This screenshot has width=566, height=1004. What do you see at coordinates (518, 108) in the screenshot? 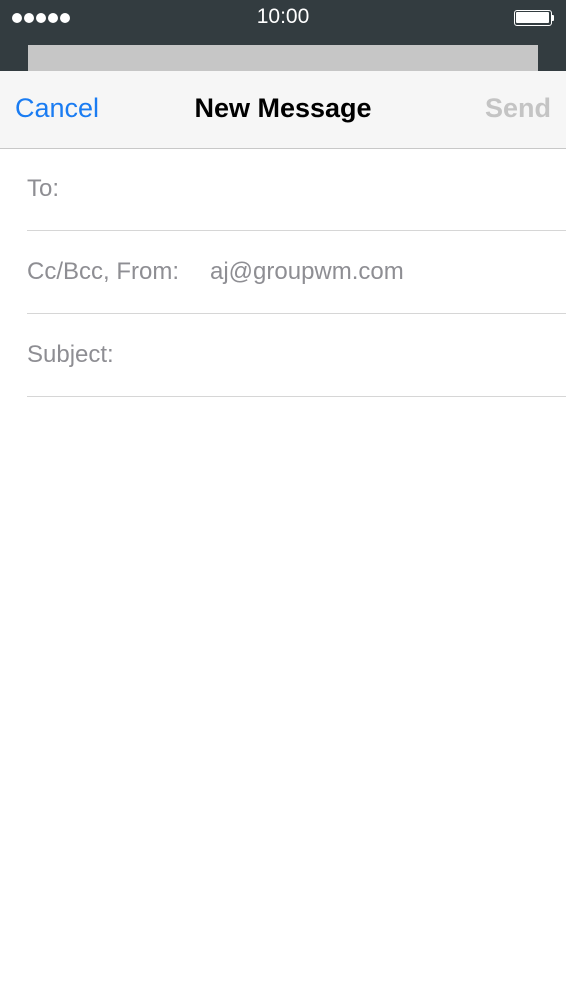
I see `send-button: Send` at bounding box center [518, 108].